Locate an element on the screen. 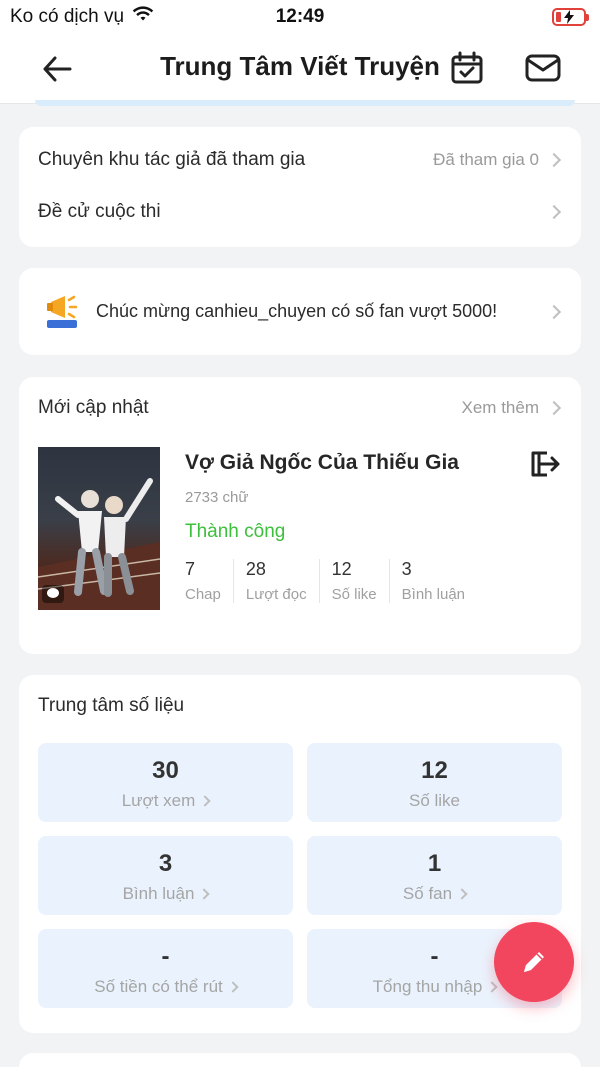 The height and width of the screenshot is (1067, 600). tile-value: 12 is located at coordinates (434, 770).